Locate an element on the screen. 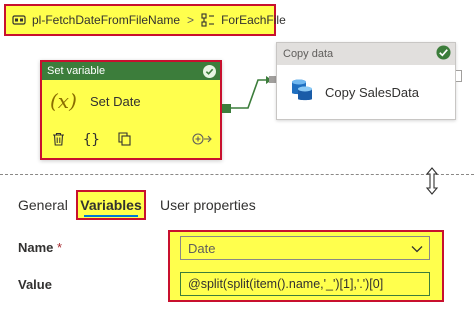  input-connector is located at coordinates (272, 79).